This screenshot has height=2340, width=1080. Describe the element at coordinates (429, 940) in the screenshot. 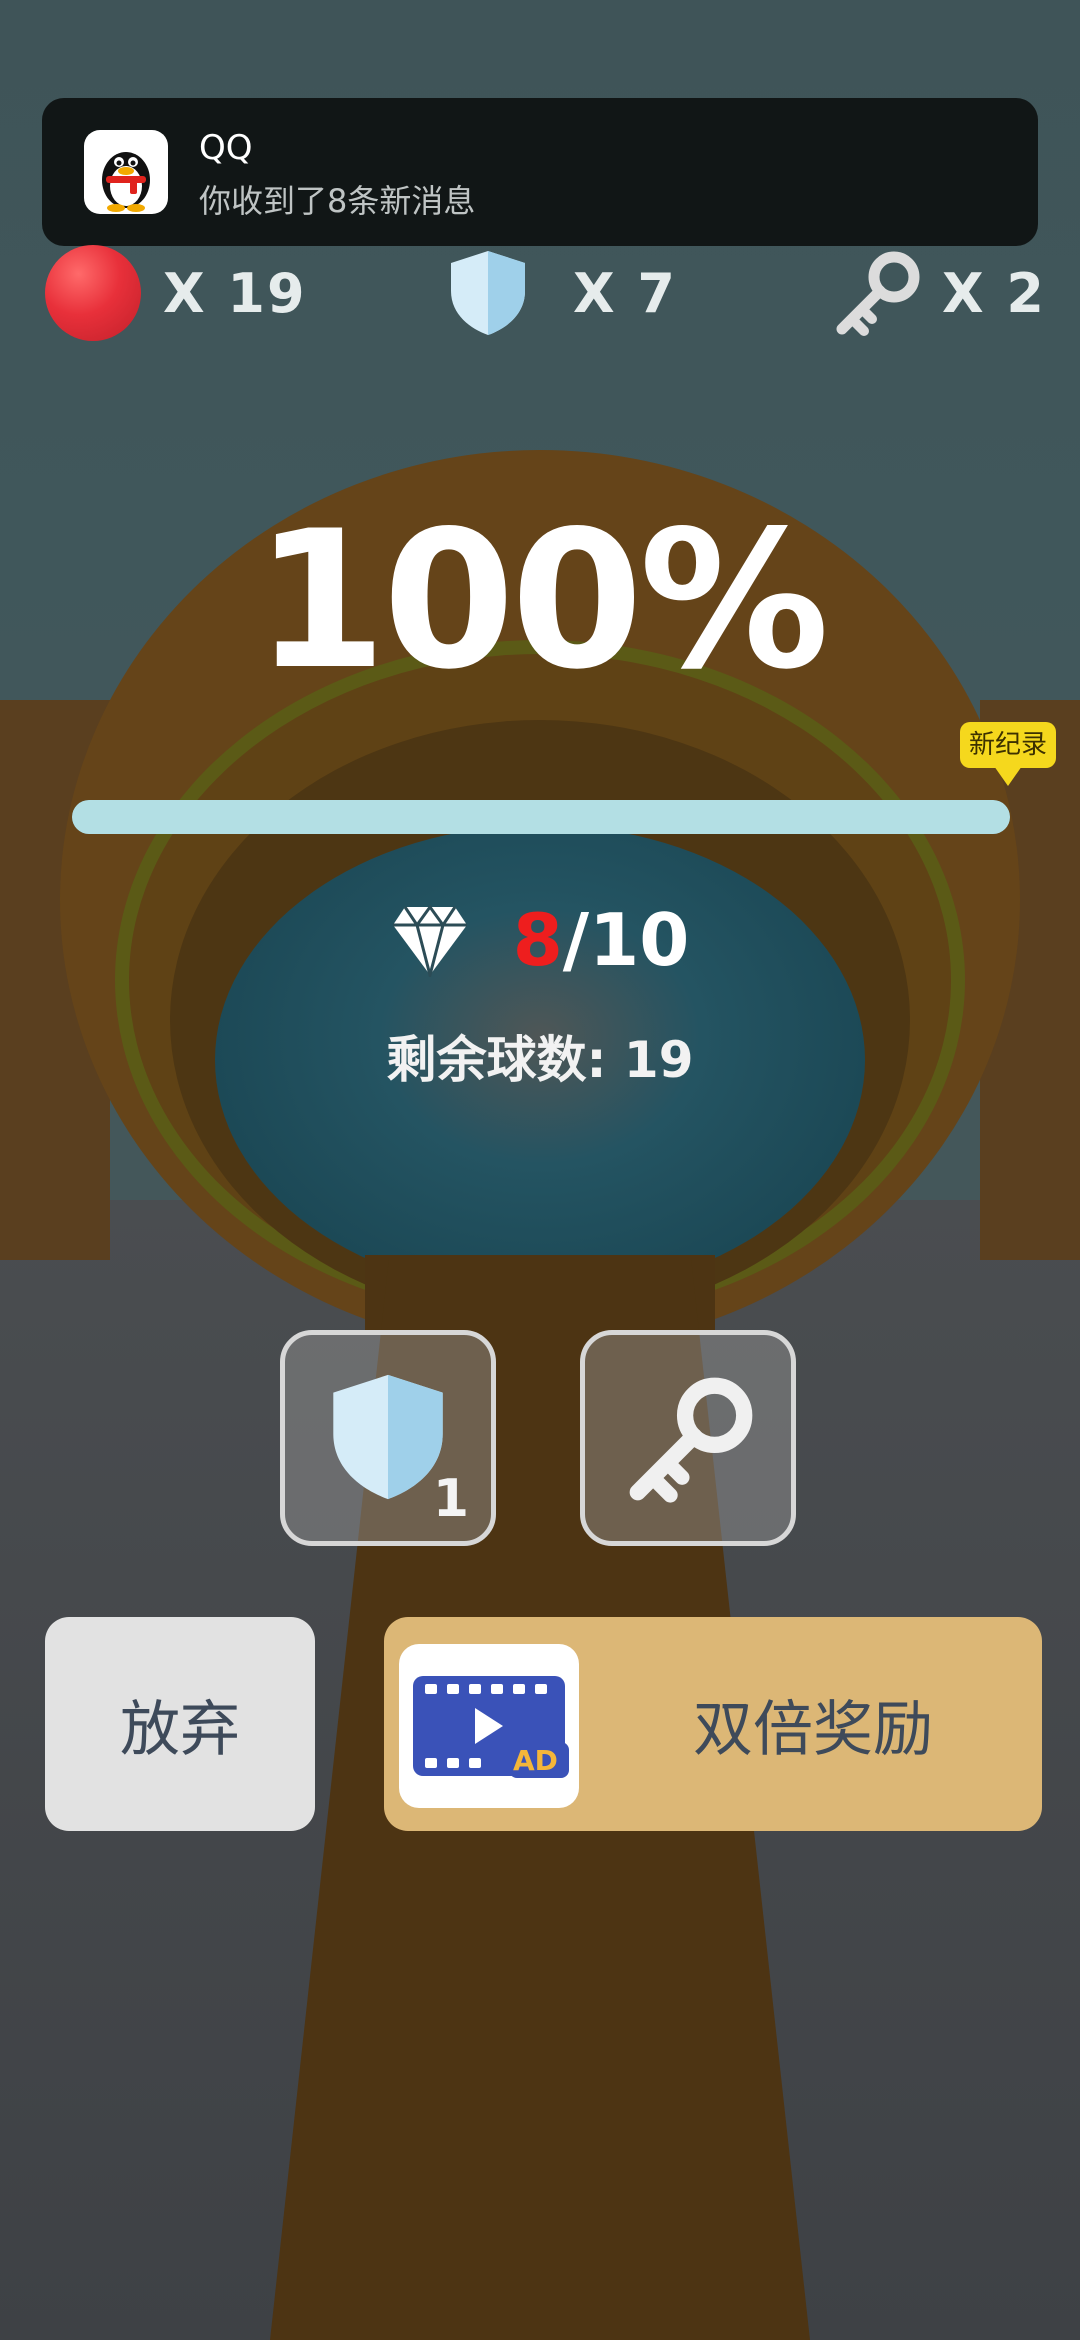

I see `diamond-icon` at that location.